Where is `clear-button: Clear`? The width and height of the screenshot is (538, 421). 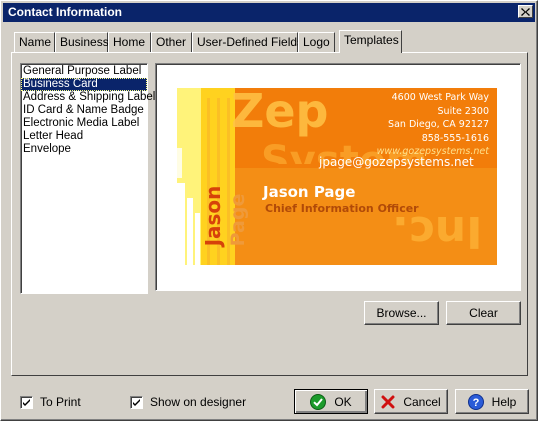 clear-button: Clear is located at coordinates (483, 313).